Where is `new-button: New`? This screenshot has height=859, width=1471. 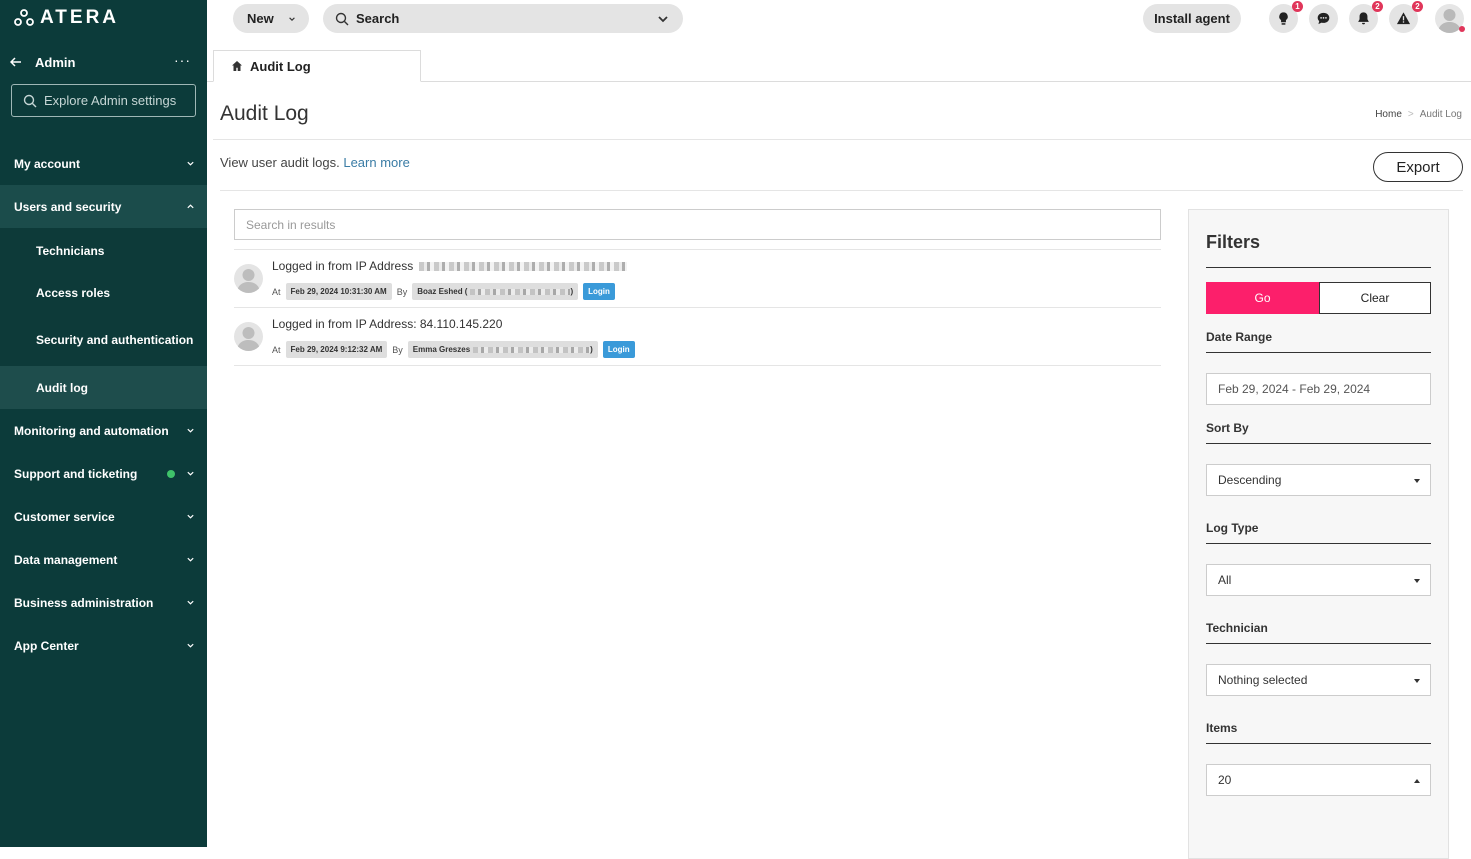 new-button: New is located at coordinates (271, 18).